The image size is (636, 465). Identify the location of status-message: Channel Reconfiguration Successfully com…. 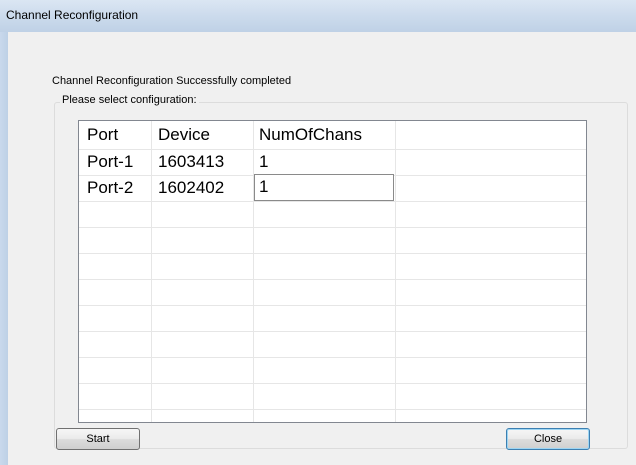
(172, 81).